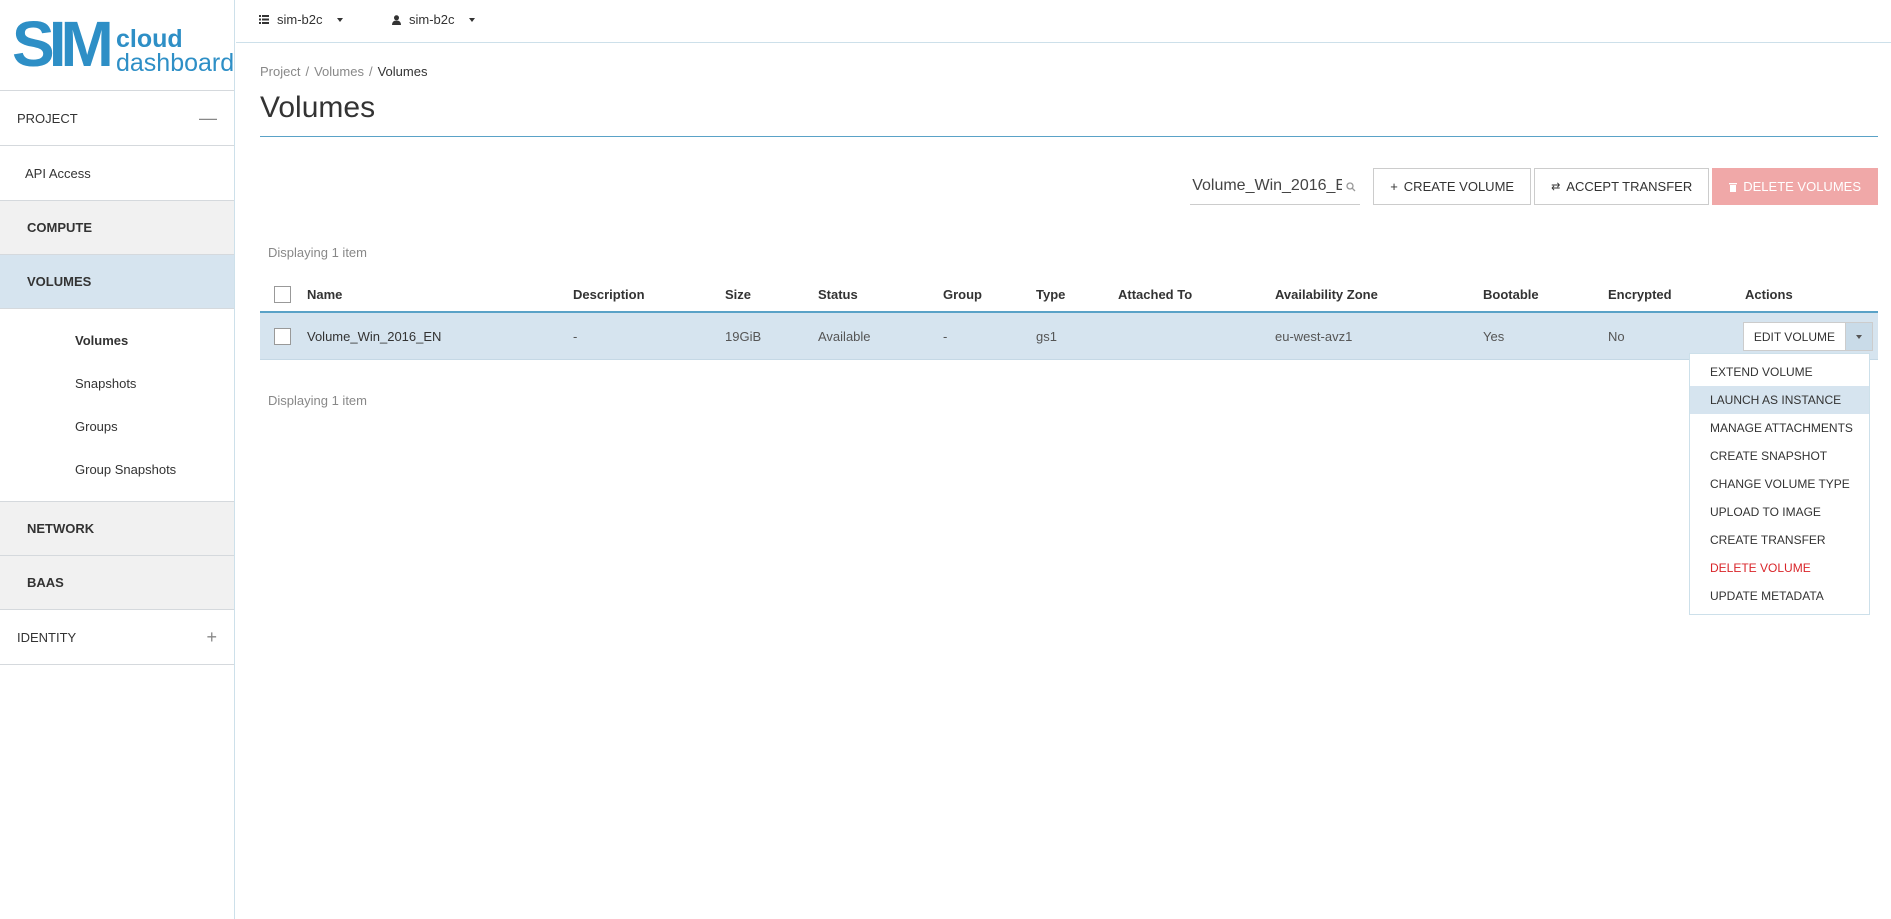 This screenshot has height=919, width=1891. Describe the element at coordinates (63, 44) in the screenshot. I see `logo-brand: SIM` at that location.